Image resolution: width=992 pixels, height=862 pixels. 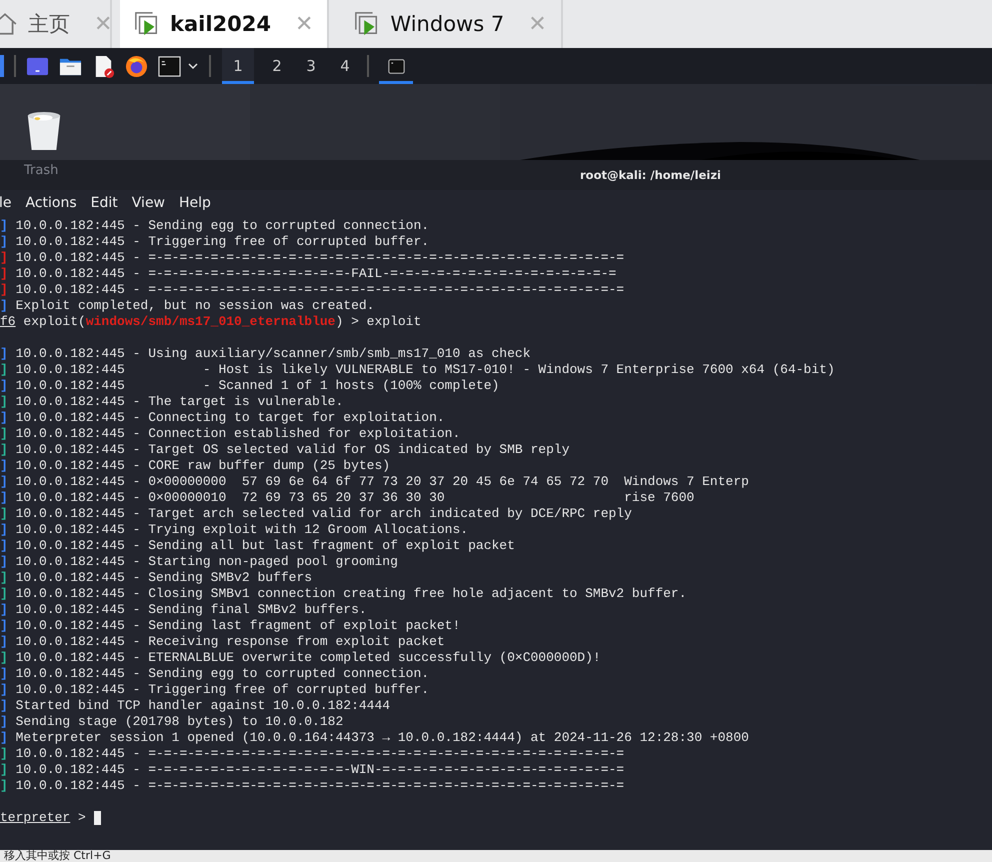 What do you see at coordinates (8, 322) in the screenshot?
I see `prompt-host: f6` at bounding box center [8, 322].